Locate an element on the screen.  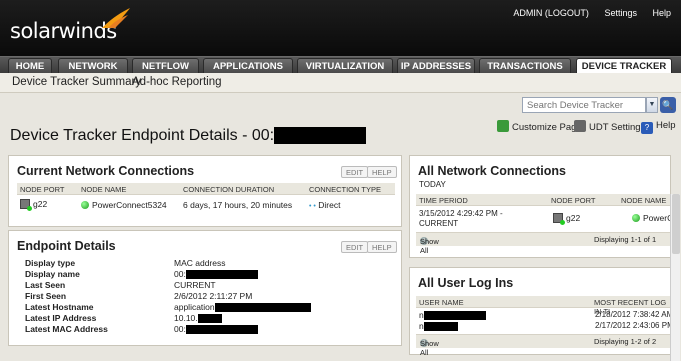
time-period-line2: CURRENT is located at coordinates (439, 223).